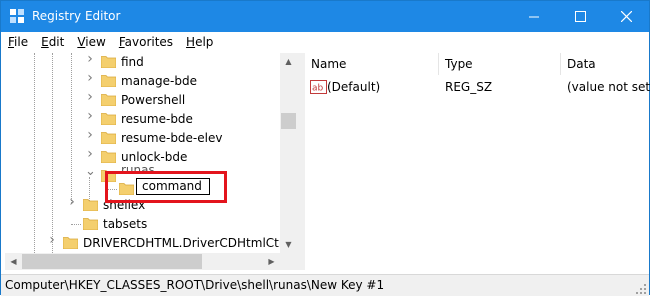  I want to click on close-button, so click(626, 16).